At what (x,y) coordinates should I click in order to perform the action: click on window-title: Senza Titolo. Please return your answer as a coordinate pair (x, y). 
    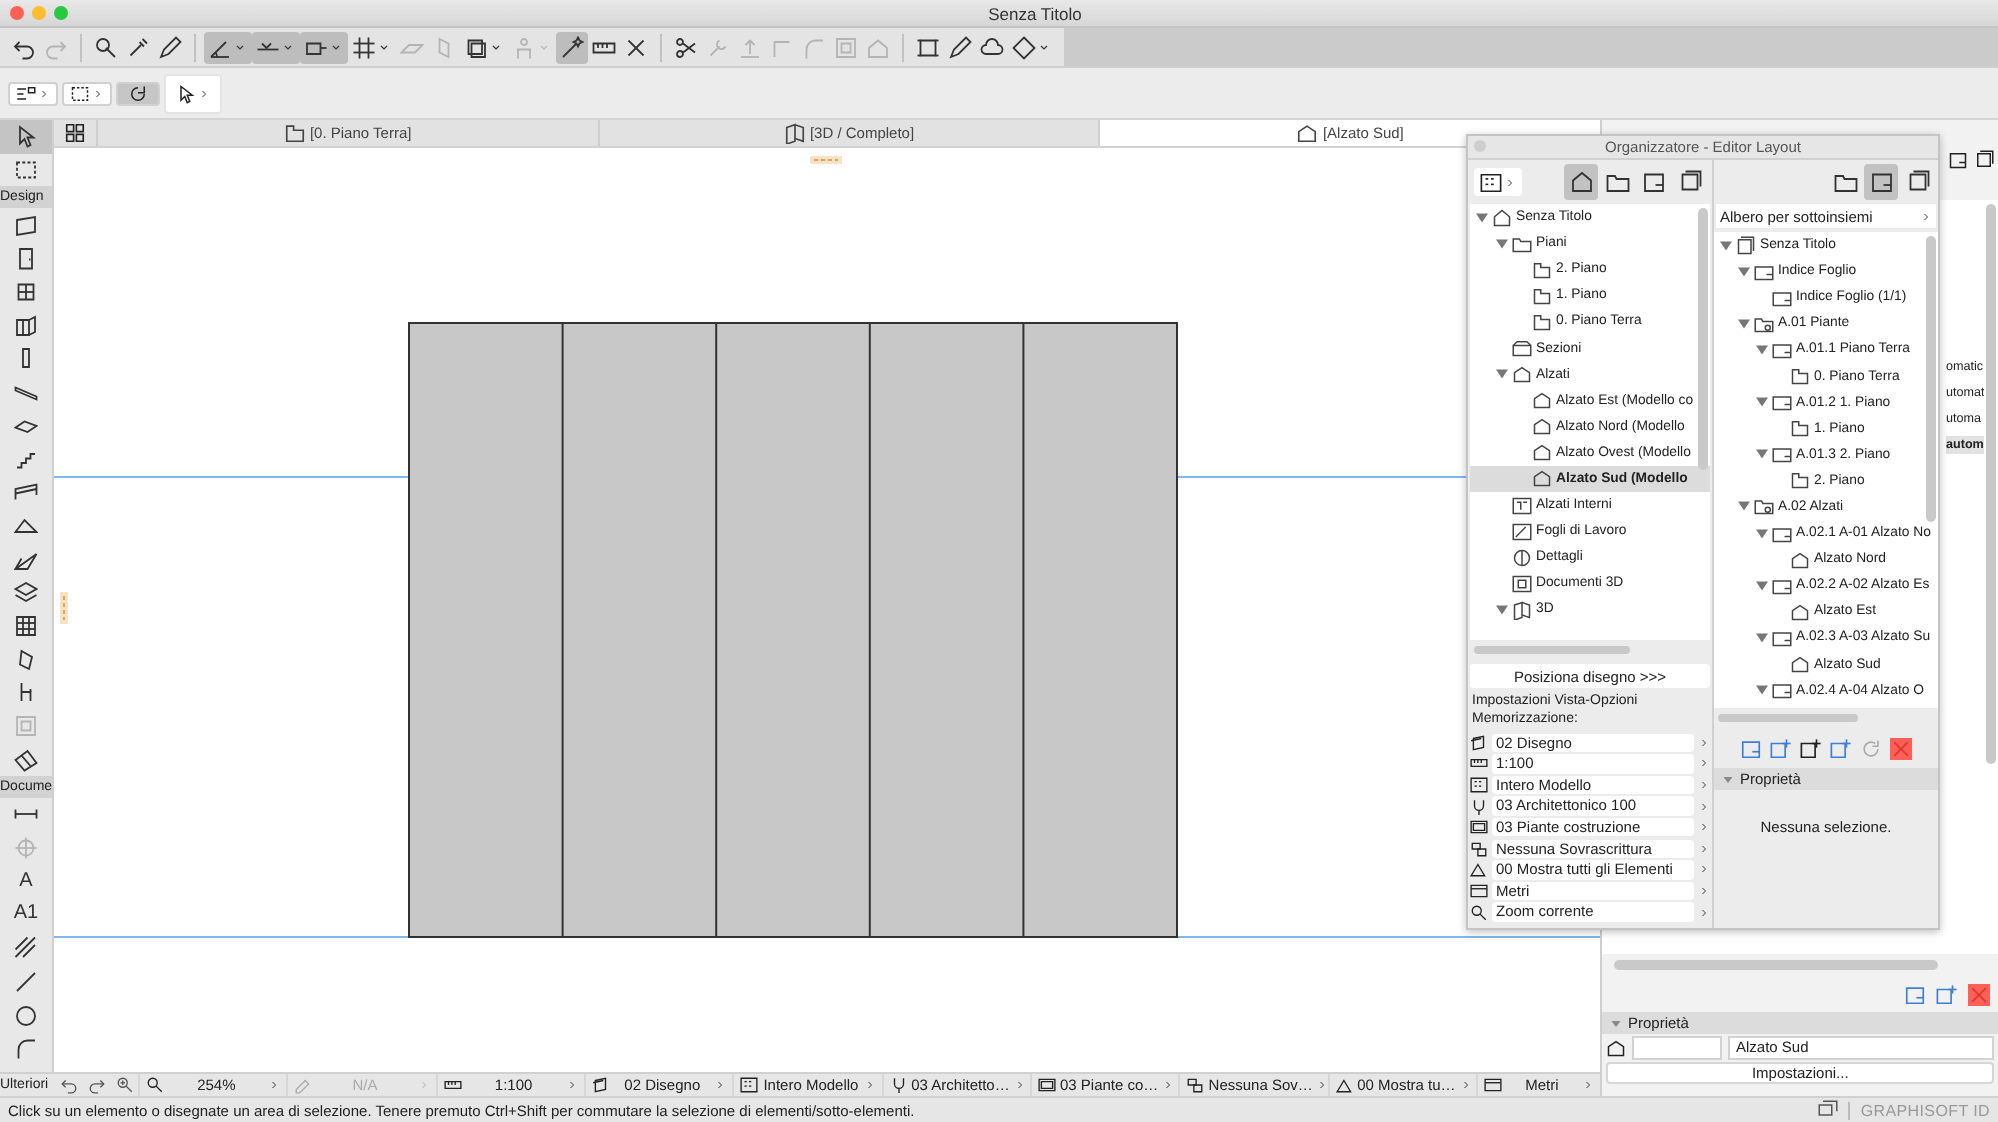
    Looking at the image, I should click on (1035, 13).